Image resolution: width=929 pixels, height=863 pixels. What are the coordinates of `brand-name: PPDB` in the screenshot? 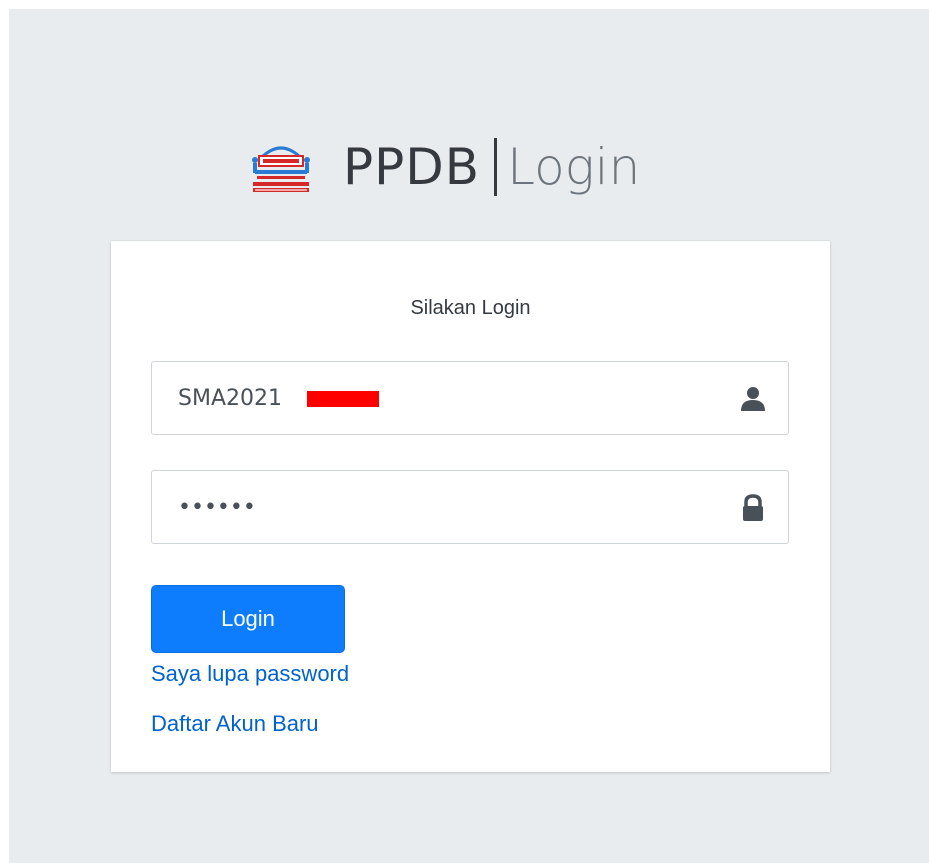 It's located at (412, 167).